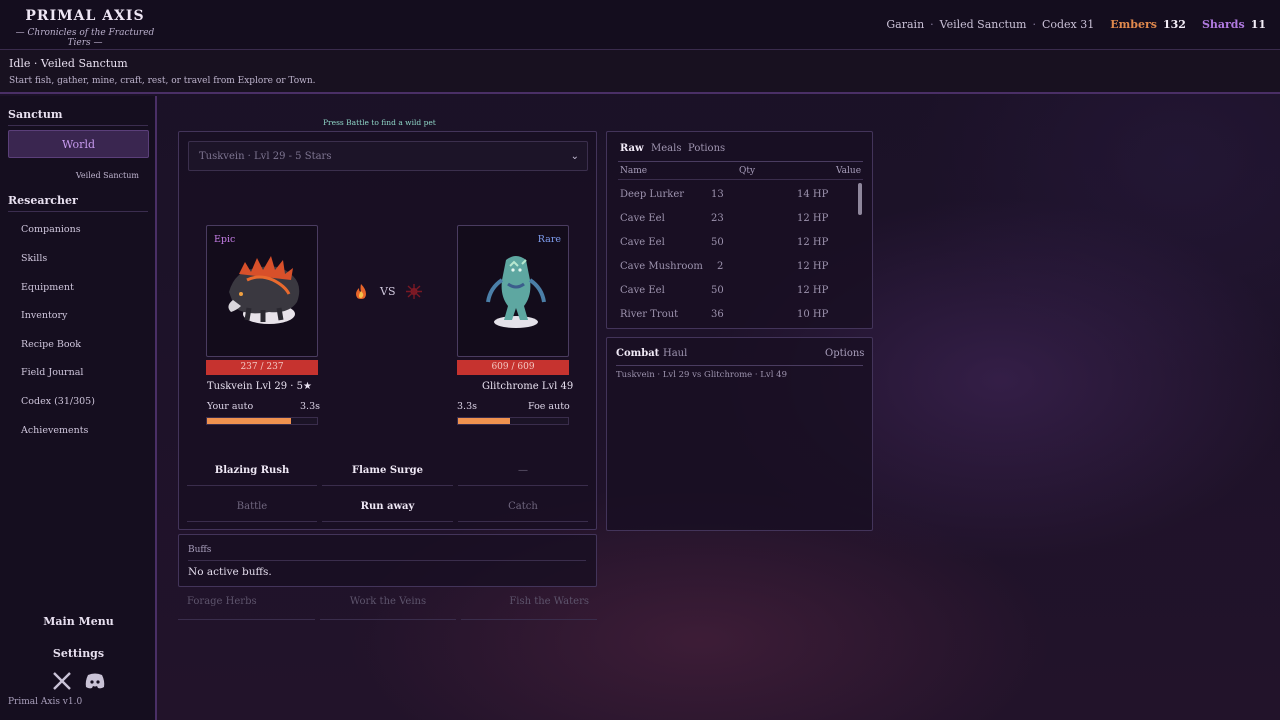 This screenshot has width=1280, height=720. What do you see at coordinates (361, 291) in the screenshot?
I see `fire-icon` at bounding box center [361, 291].